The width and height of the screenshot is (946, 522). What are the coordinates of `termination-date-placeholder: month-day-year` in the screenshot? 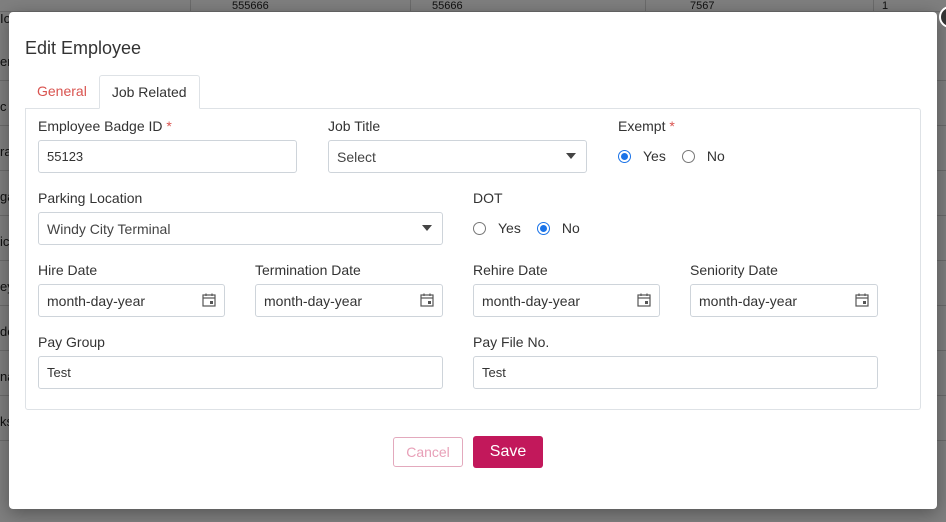 It's located at (313, 300).